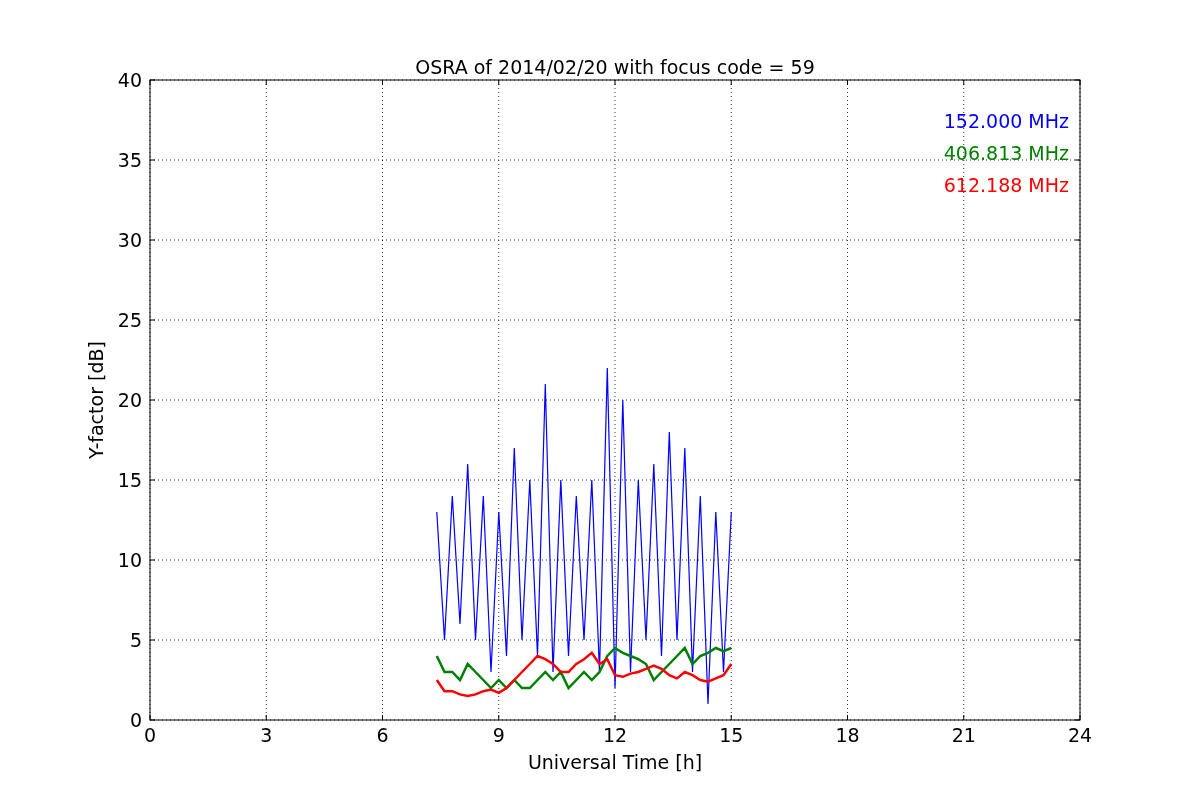  What do you see at coordinates (1006, 121) in the screenshot?
I see `legend-label: 152.000 MHz` at bounding box center [1006, 121].